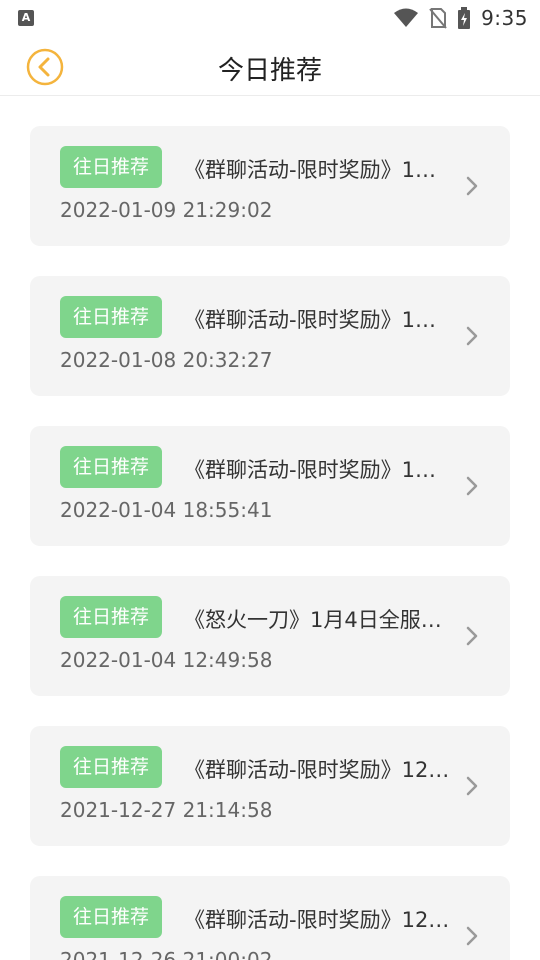 The height and width of the screenshot is (960, 540). I want to click on list-item: 往日推荐 《群聊活动-限时奖励》1月… 2022-01-08 20:32:27, so click(270, 336).